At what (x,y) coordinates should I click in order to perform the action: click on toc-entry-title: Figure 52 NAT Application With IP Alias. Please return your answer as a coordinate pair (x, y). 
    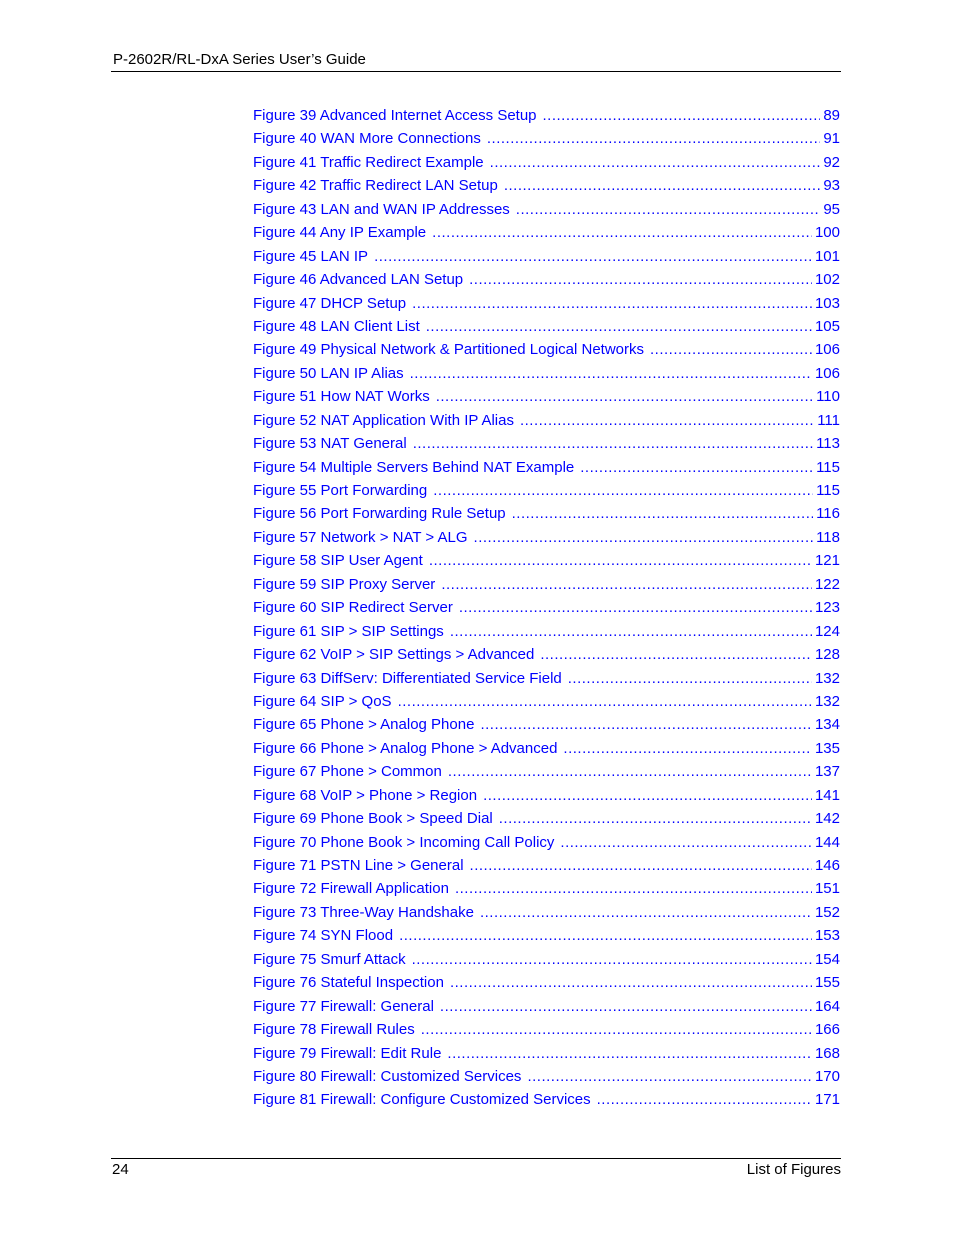
    Looking at the image, I should click on (383, 421).